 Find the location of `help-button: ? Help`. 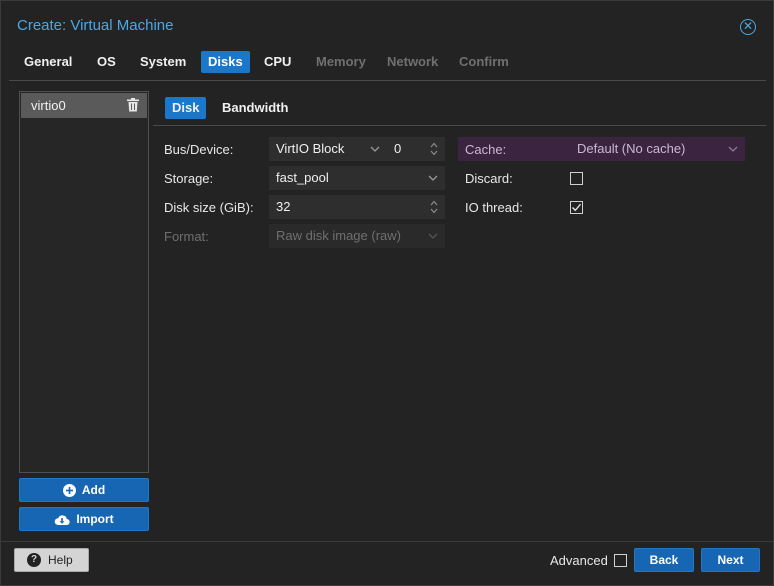

help-button: ? Help is located at coordinates (51, 560).